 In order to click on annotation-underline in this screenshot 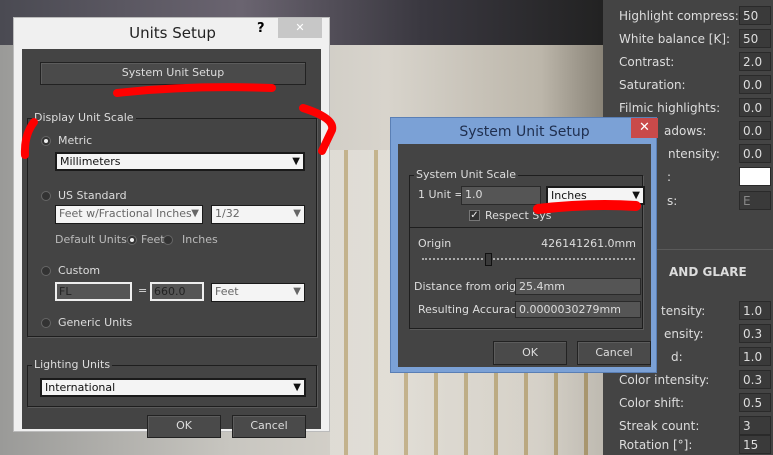, I will do `click(194, 90)`.